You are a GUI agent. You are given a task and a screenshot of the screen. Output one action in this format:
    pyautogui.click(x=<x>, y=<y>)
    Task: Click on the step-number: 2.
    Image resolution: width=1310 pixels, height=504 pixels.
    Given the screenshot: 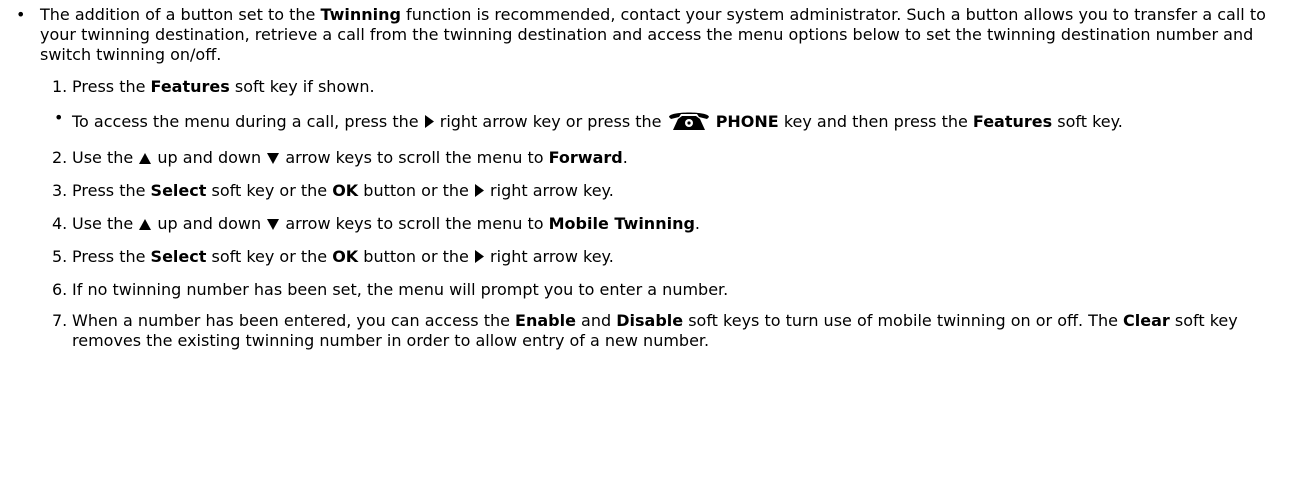 What is the action you would take?
    pyautogui.click(x=60, y=157)
    